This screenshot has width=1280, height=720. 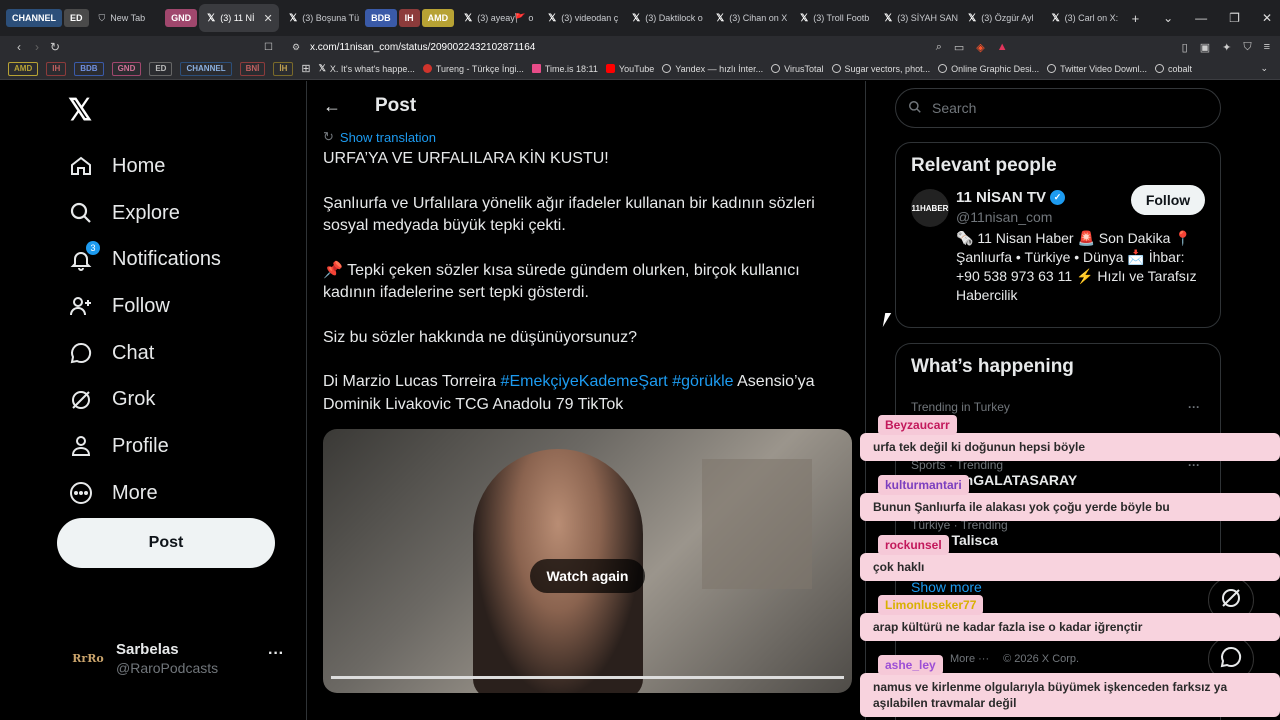 I want to click on search-placeholder: Search, so click(x=954, y=108).